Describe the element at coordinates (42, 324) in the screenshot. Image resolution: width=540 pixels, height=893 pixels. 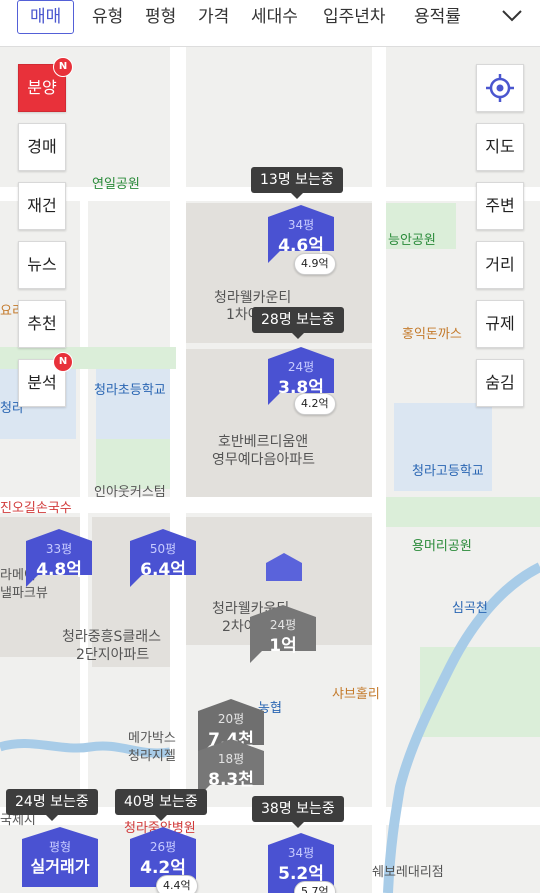
I see `recommend-button: 추천` at that location.